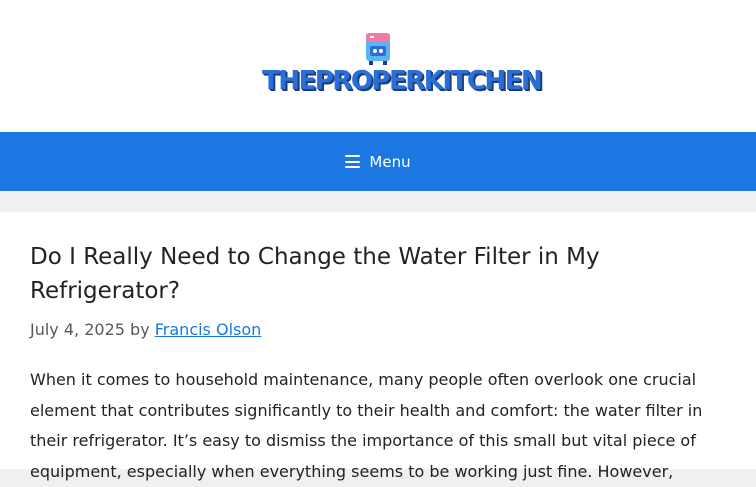  Describe the element at coordinates (77, 329) in the screenshot. I see `publish-date: July 4, 2025` at that location.